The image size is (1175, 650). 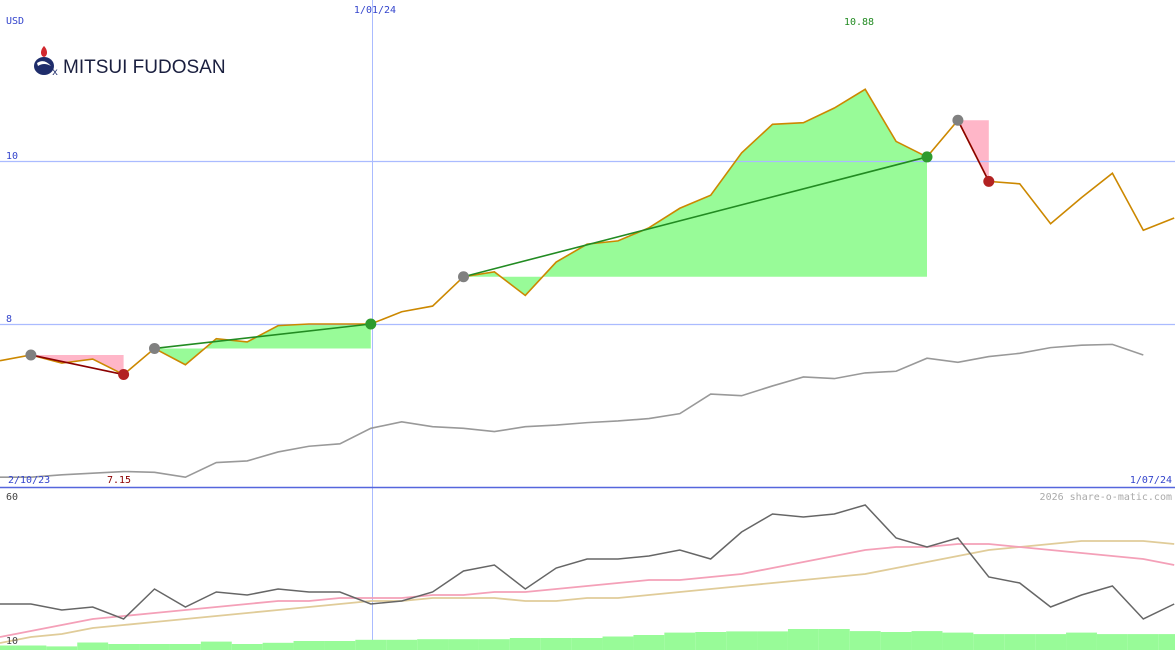 I want to click on indicator-y-max-label: 60, so click(x=12, y=497).